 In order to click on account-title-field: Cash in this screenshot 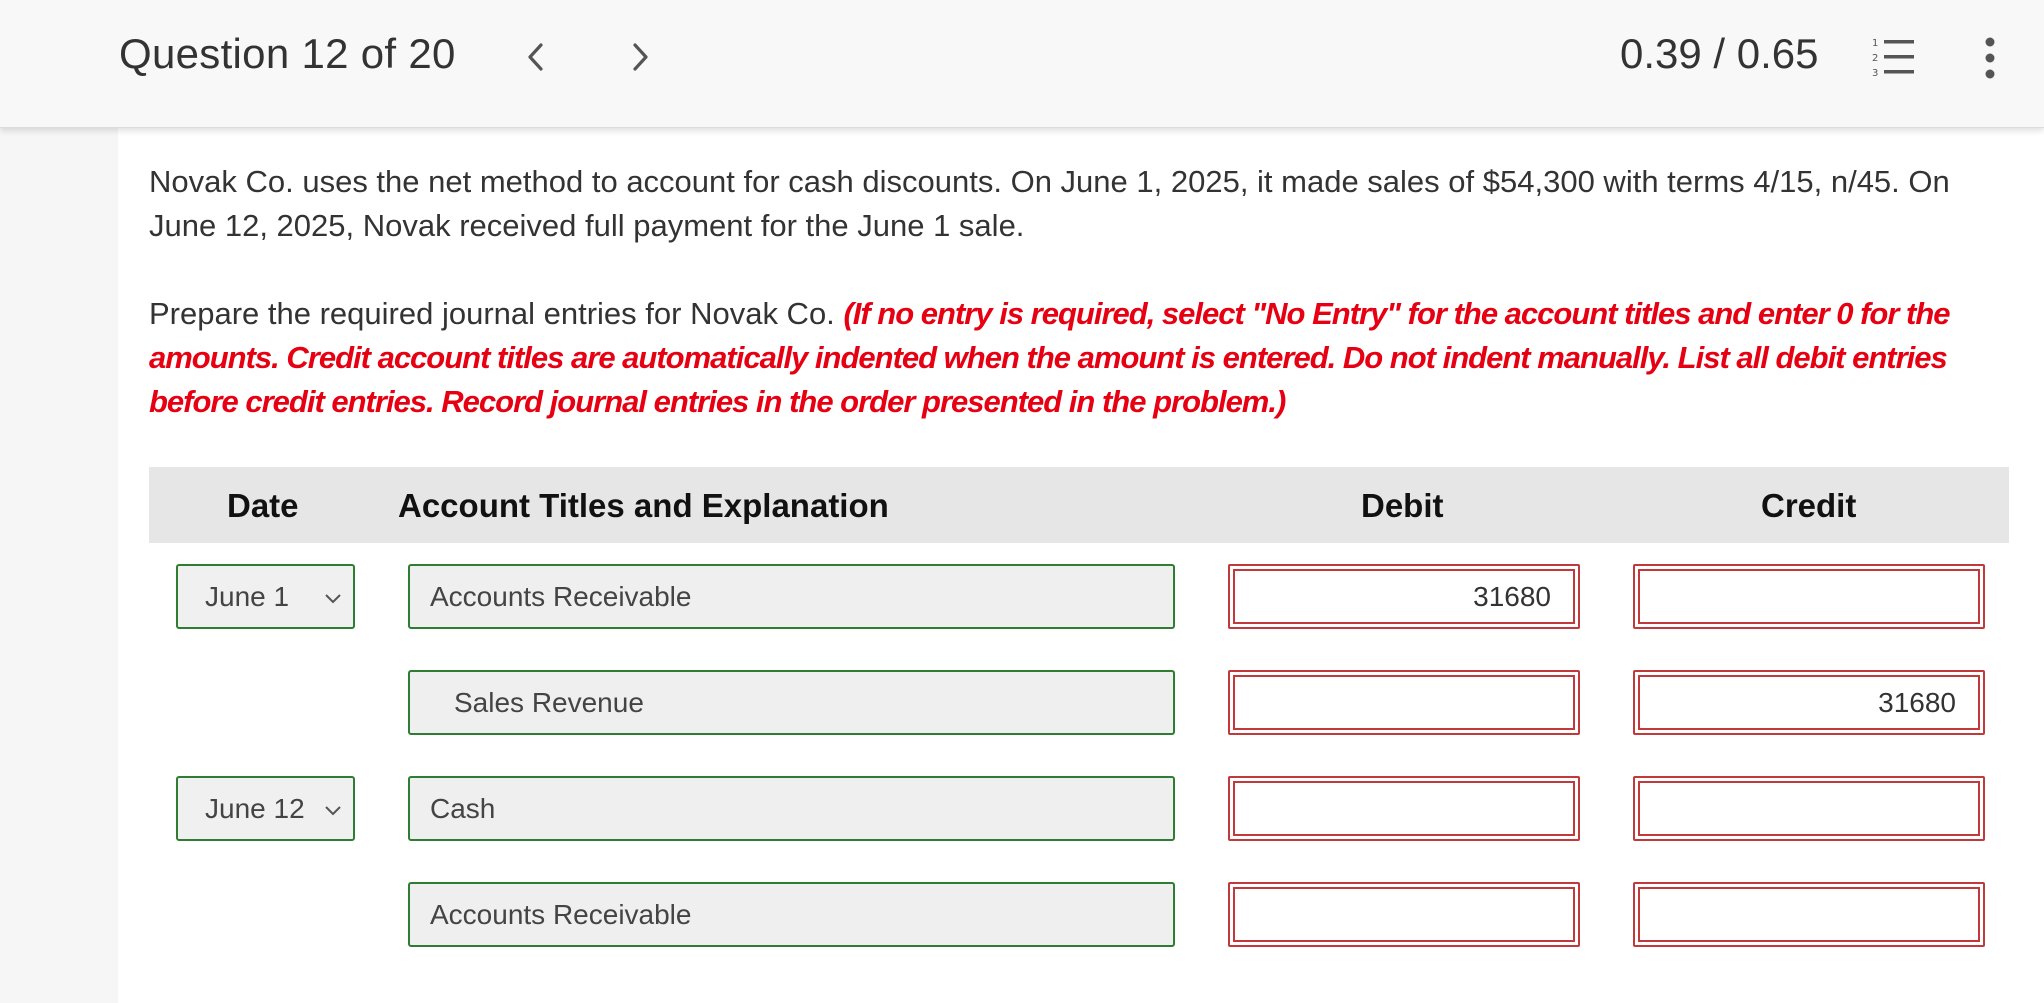, I will do `click(791, 808)`.